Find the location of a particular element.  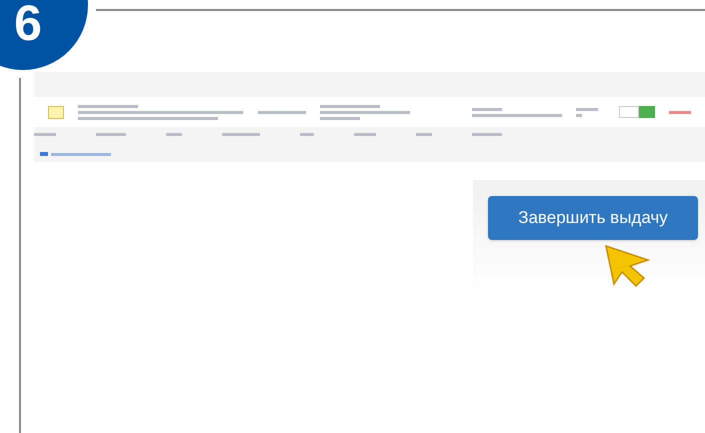

finish-button: Завершить выдачу is located at coordinates (593, 218).